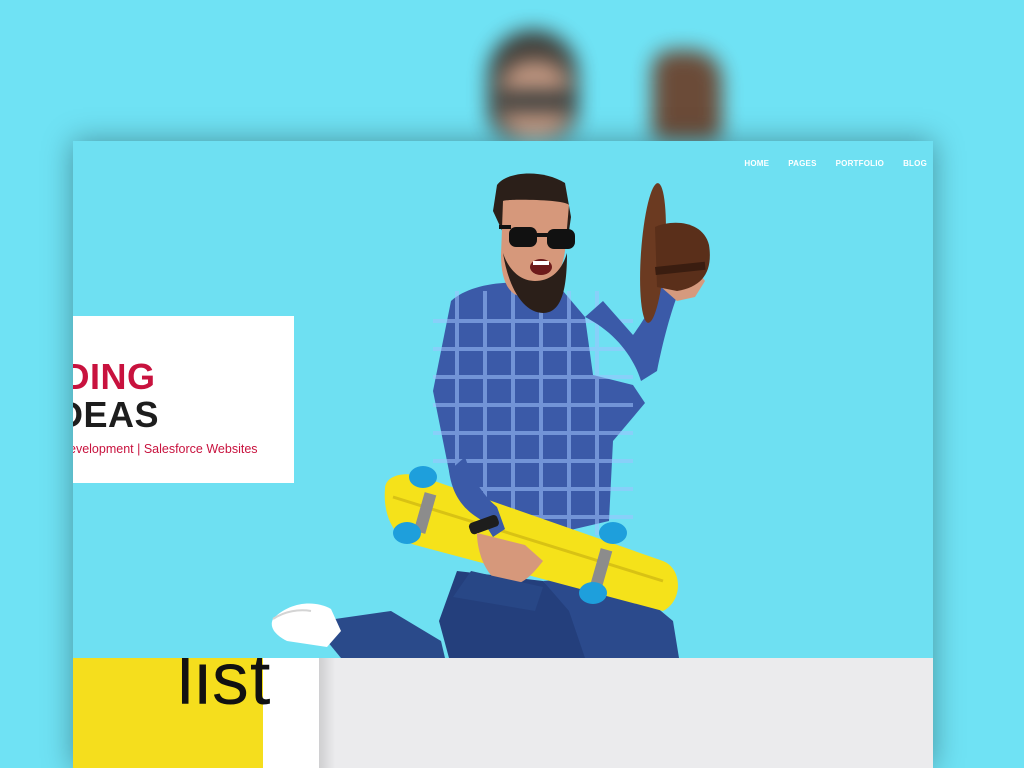  I want to click on nav-item-portfolio: PORTFOLIO, so click(860, 163).